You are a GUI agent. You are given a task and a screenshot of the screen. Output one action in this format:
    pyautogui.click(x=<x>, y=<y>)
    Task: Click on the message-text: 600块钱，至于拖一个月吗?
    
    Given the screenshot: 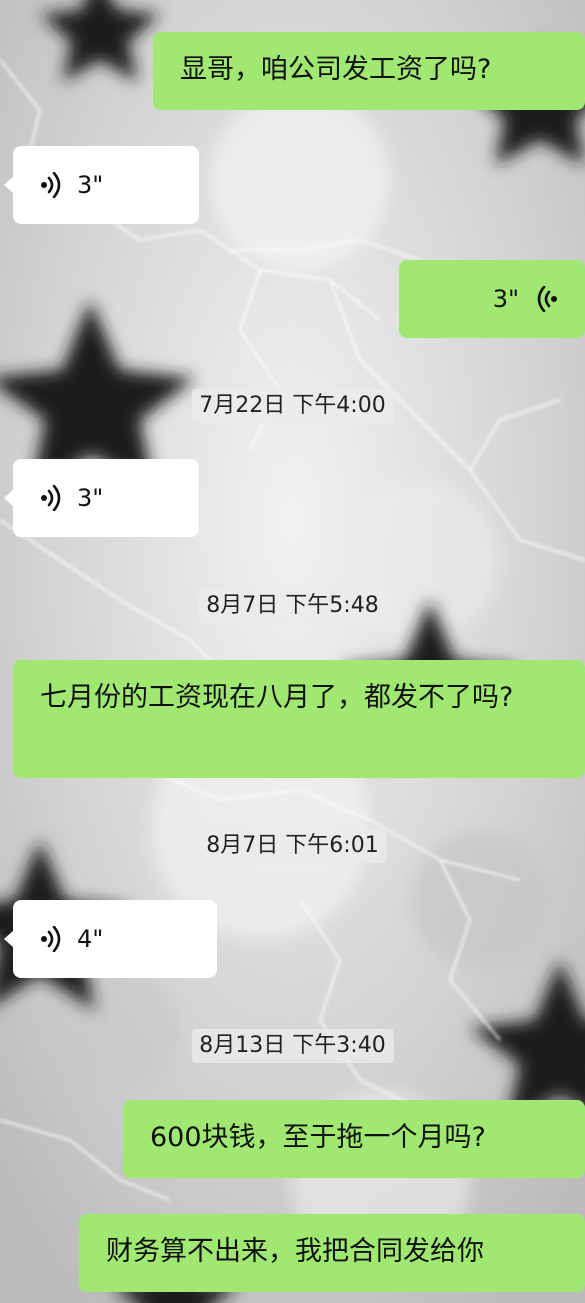 What is the action you would take?
    pyautogui.click(x=318, y=1137)
    